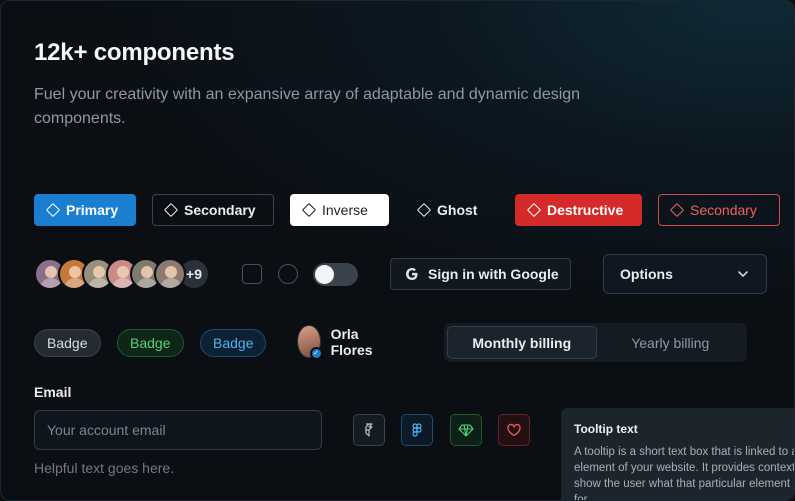 The width and height of the screenshot is (795, 501). I want to click on gem-icon, so click(466, 430).